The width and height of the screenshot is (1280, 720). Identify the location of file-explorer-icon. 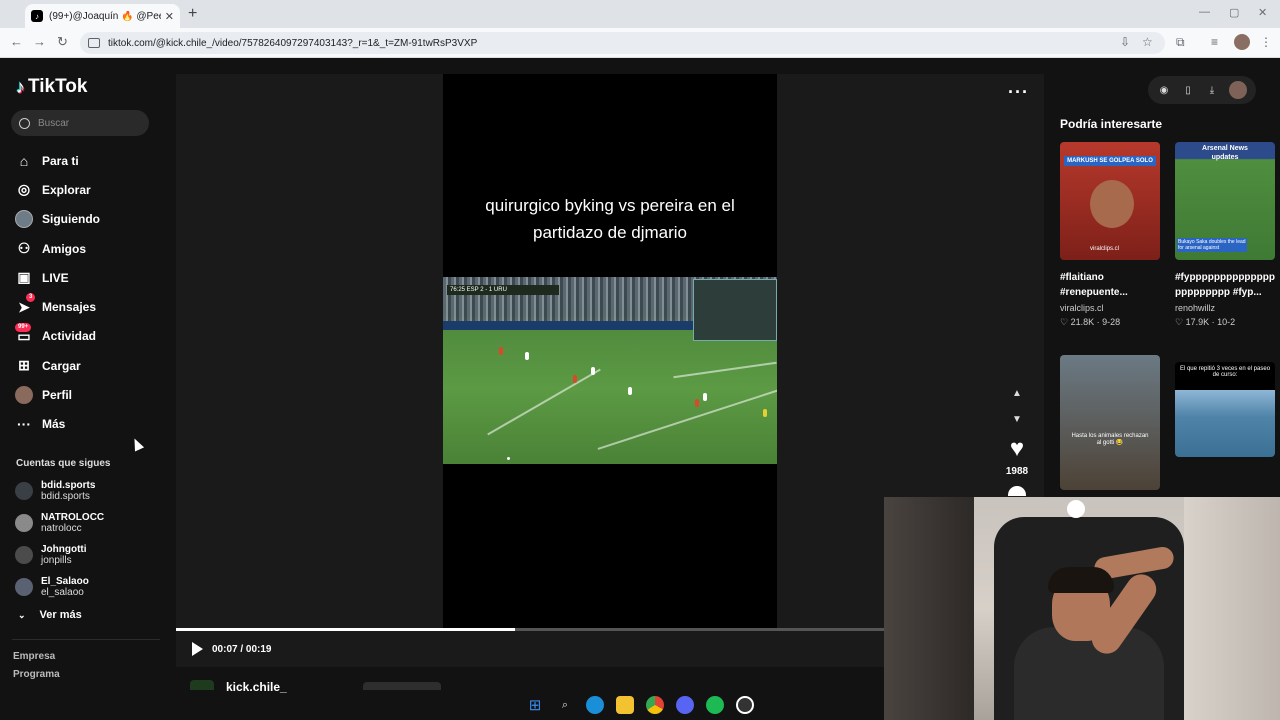
(625, 705).